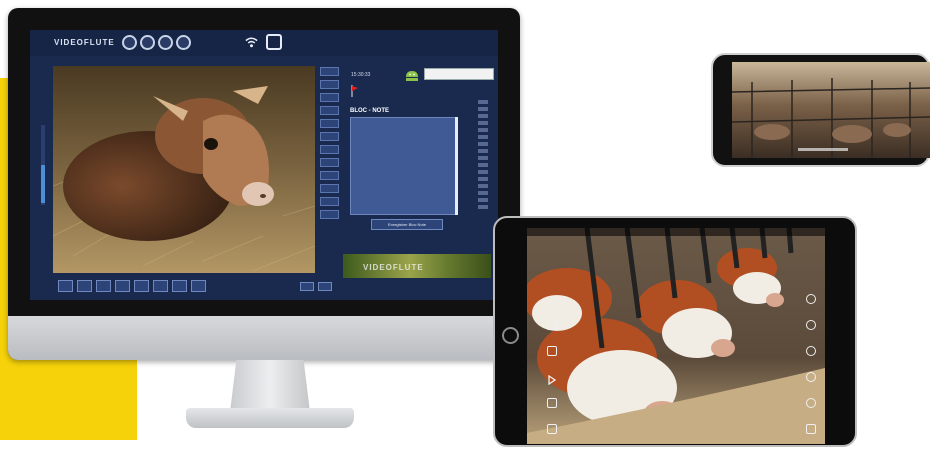 This screenshot has height=451, width=930. What do you see at coordinates (811, 299) in the screenshot?
I see `settings-icon` at bounding box center [811, 299].